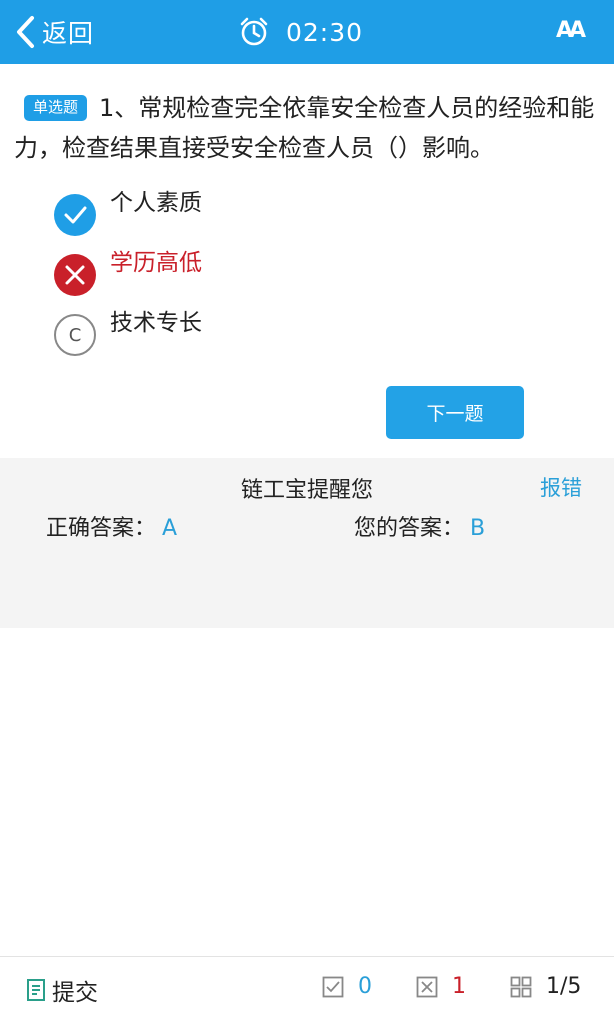 This screenshot has width=614, height=1019. Describe the element at coordinates (441, 986) in the screenshot. I see `wrong-count: 1` at that location.